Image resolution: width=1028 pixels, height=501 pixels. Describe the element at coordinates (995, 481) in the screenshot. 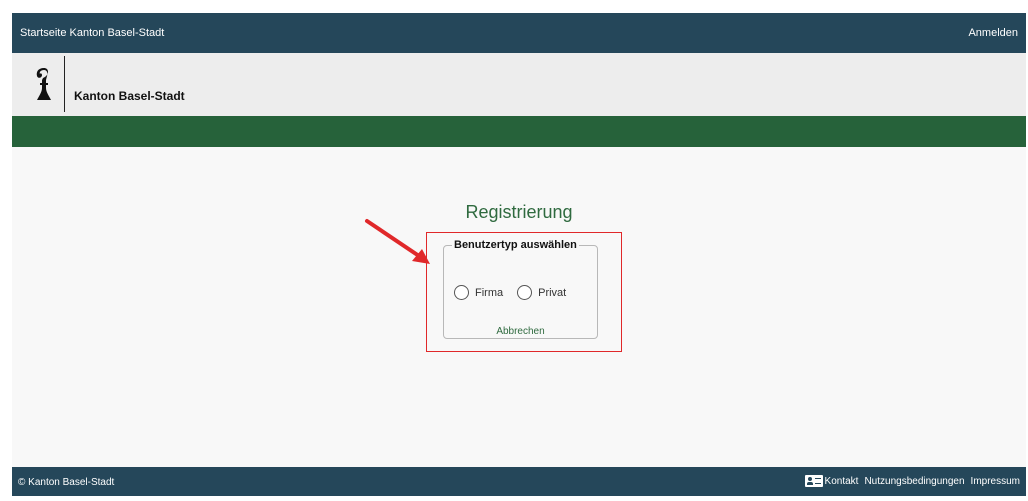

I see `imprint-link: Impressum` at that location.